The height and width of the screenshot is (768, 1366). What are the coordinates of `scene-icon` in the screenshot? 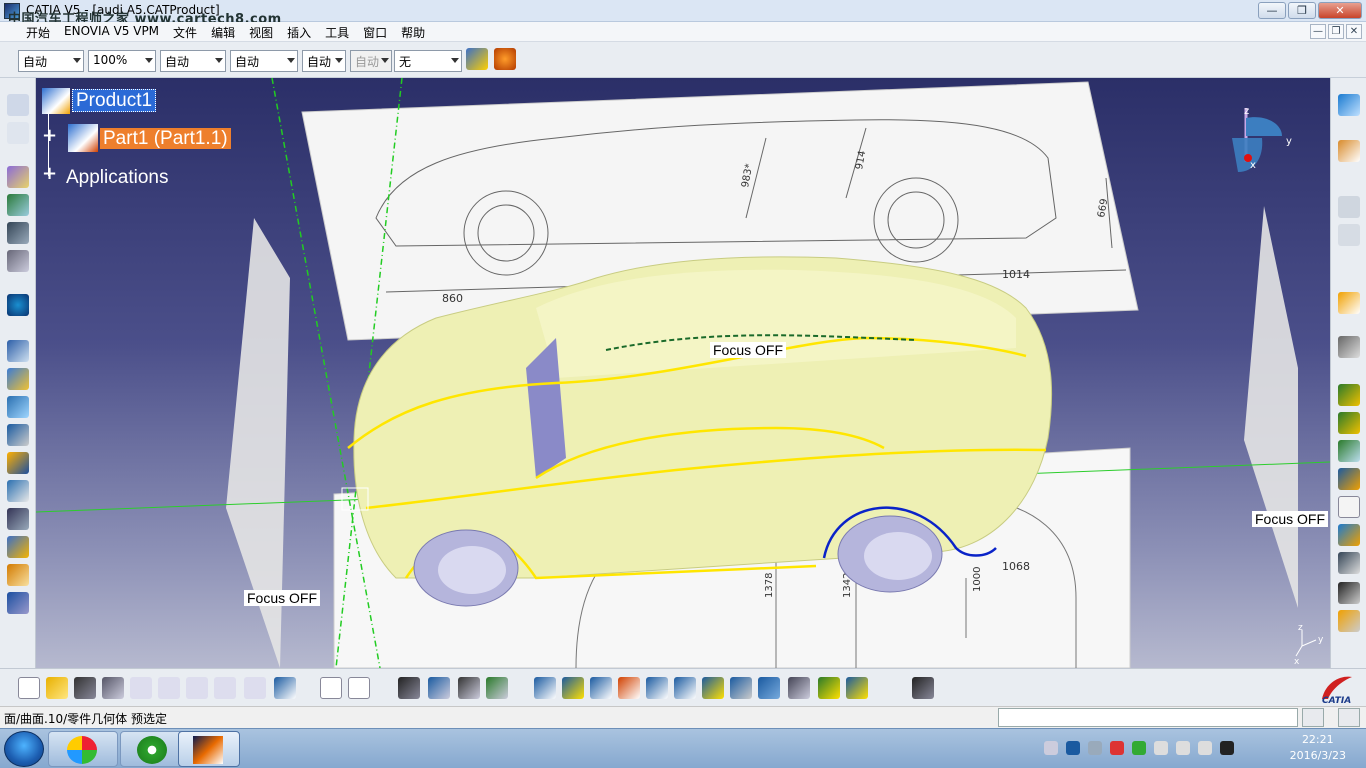 It's located at (18, 435).